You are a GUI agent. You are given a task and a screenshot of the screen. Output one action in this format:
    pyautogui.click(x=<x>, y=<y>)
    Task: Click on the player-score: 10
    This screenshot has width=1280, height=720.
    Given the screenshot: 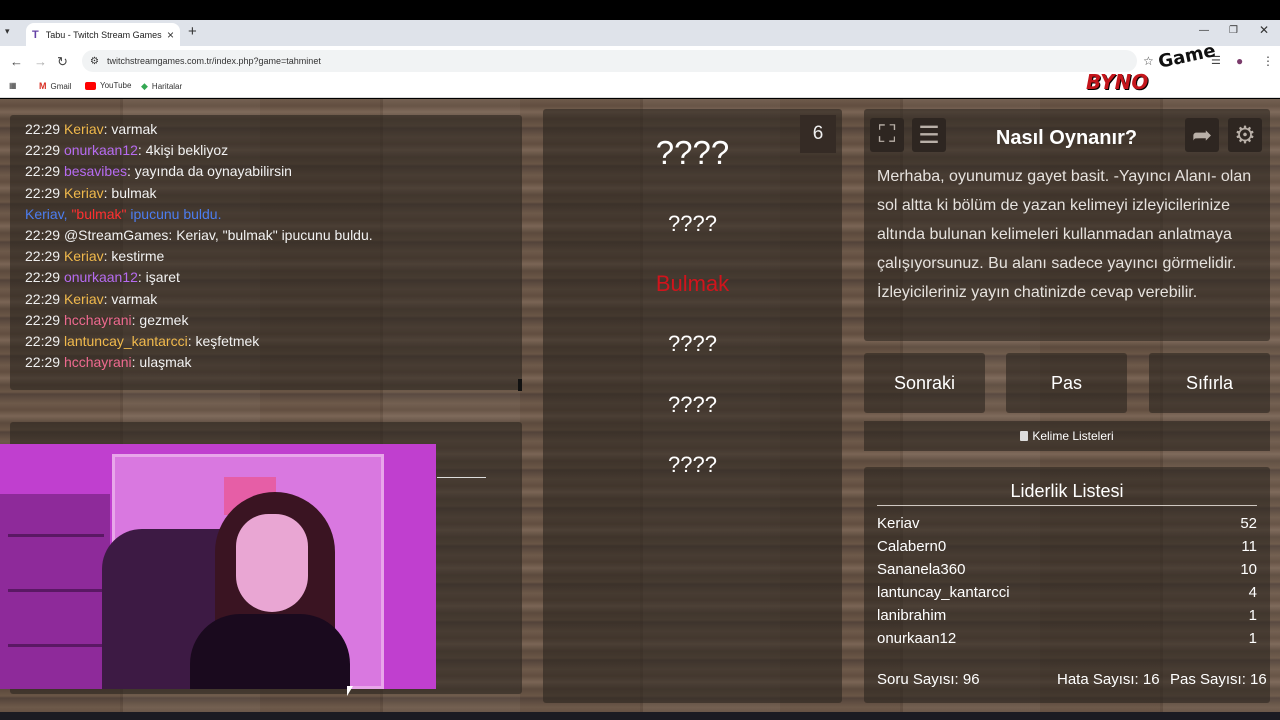 What is the action you would take?
    pyautogui.click(x=1248, y=569)
    